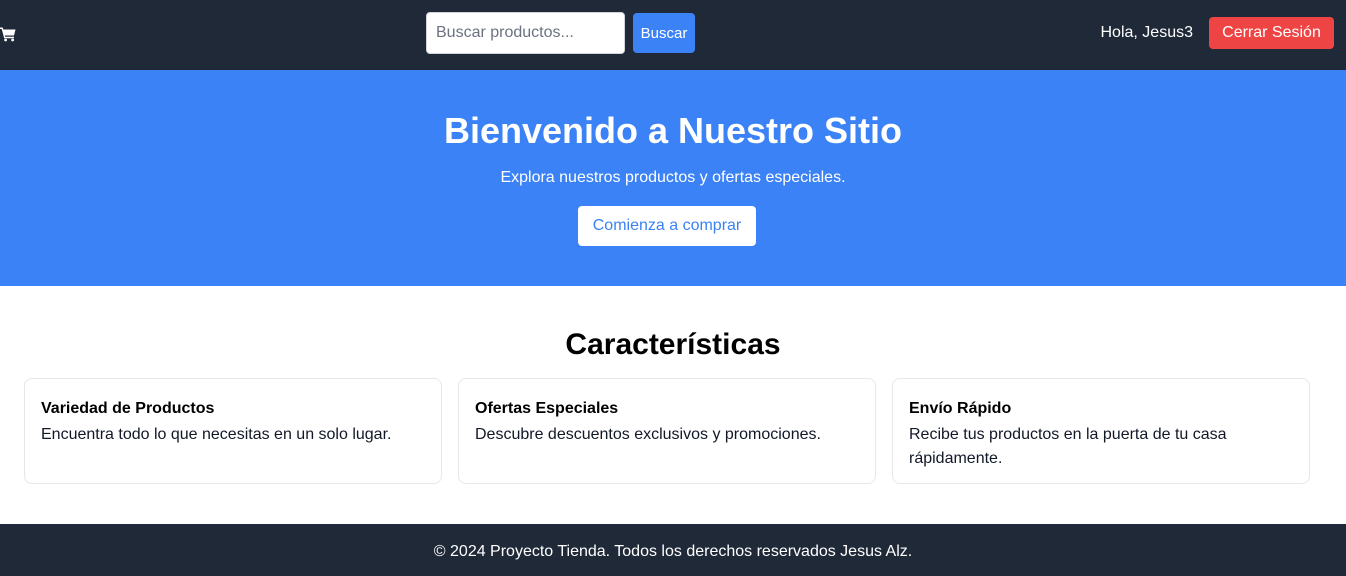 This screenshot has height=576, width=1346. Describe the element at coordinates (547, 408) in the screenshot. I see `feature-title: Ofertas Especiales` at that location.